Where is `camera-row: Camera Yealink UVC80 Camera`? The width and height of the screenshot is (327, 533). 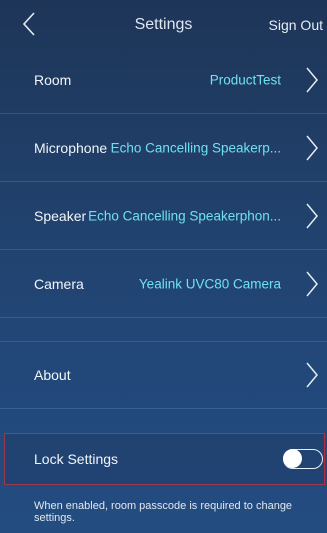 camera-row: Camera Yealink UVC80 Camera is located at coordinates (163, 284).